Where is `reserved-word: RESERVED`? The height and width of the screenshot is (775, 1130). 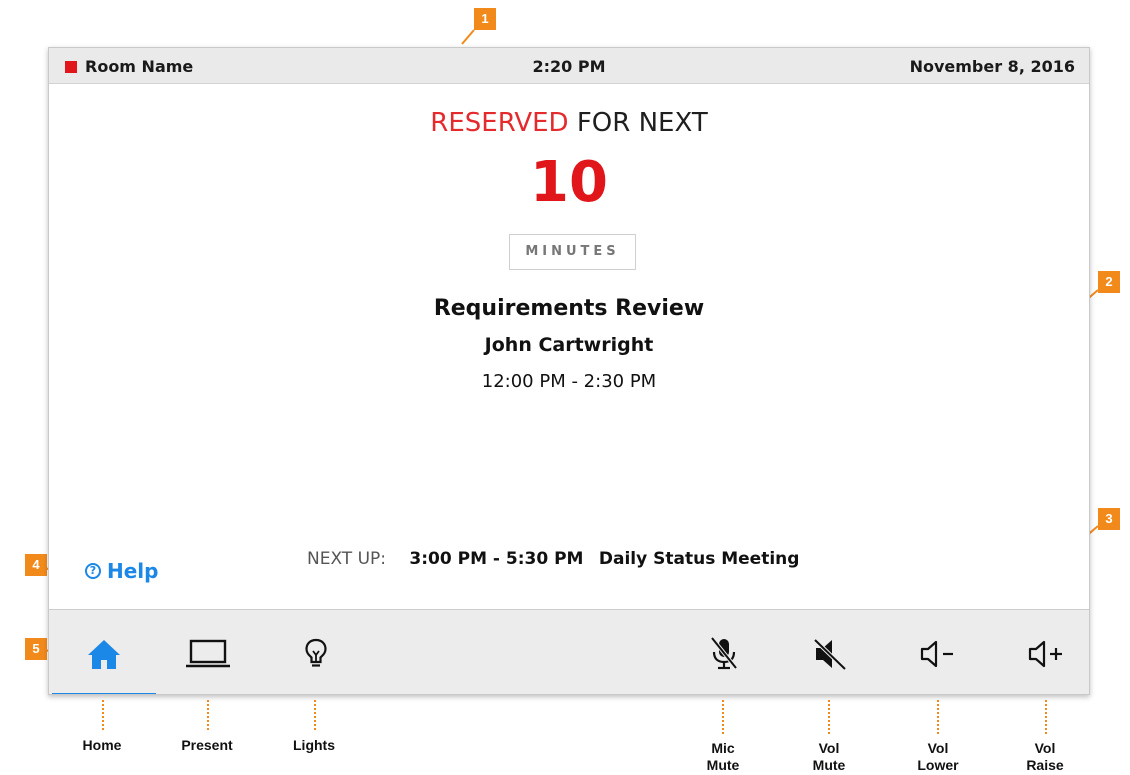
reserved-word: RESERVED is located at coordinates (499, 123).